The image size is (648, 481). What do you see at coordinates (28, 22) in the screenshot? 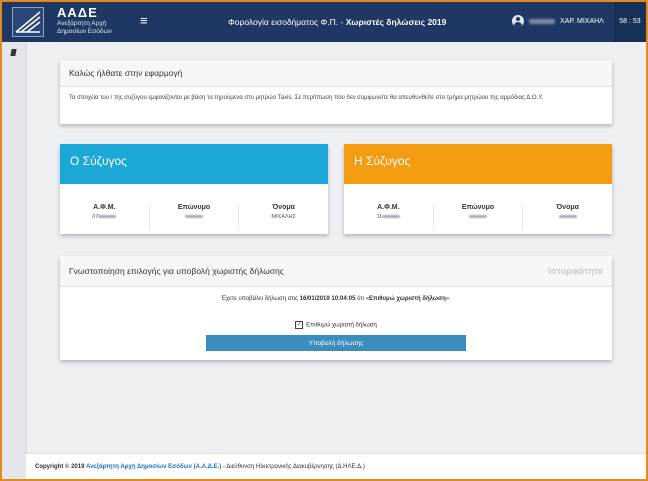
I see `aade-logo-icon` at bounding box center [28, 22].